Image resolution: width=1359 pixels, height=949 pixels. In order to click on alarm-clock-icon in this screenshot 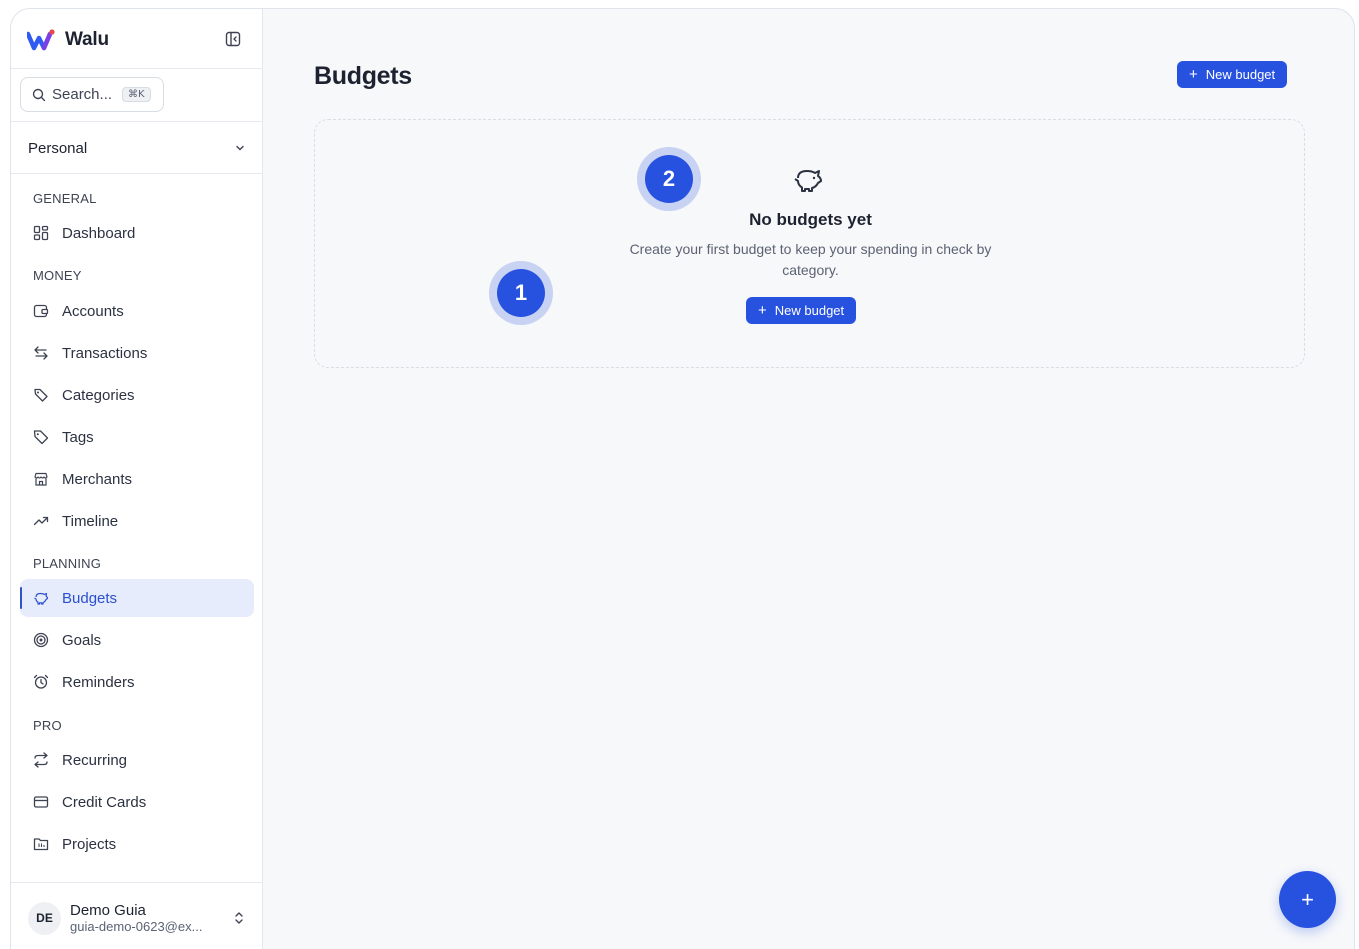, I will do `click(41, 681)`.